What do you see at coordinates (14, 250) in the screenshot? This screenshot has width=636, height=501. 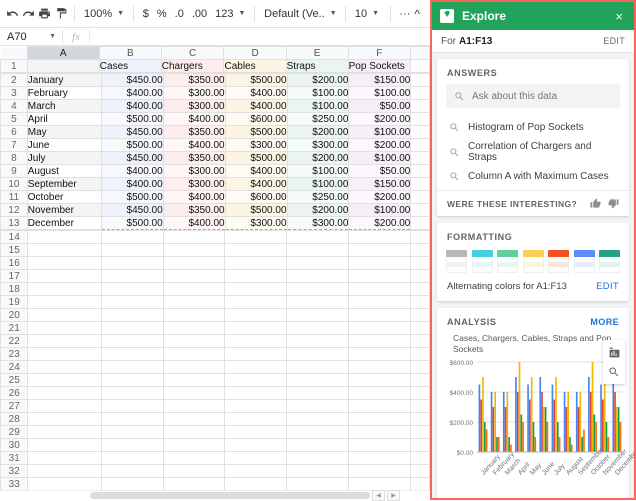 I see `row-header-15: 15` at bounding box center [14, 250].